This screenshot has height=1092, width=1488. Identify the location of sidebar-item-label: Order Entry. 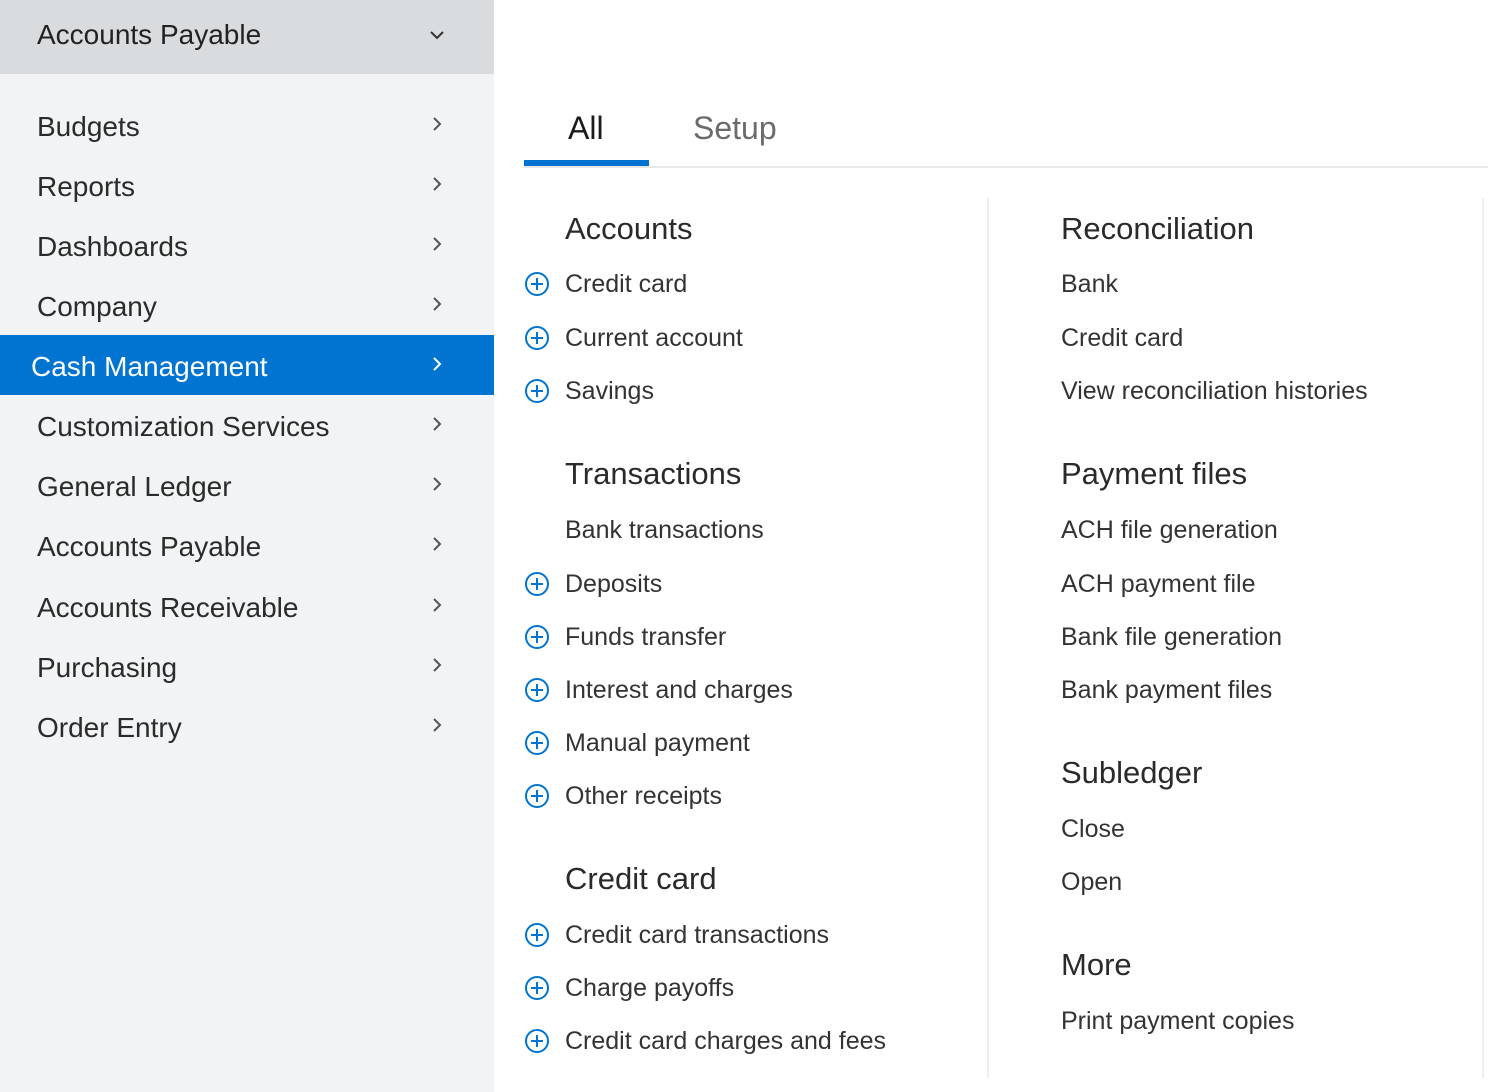
(109, 727).